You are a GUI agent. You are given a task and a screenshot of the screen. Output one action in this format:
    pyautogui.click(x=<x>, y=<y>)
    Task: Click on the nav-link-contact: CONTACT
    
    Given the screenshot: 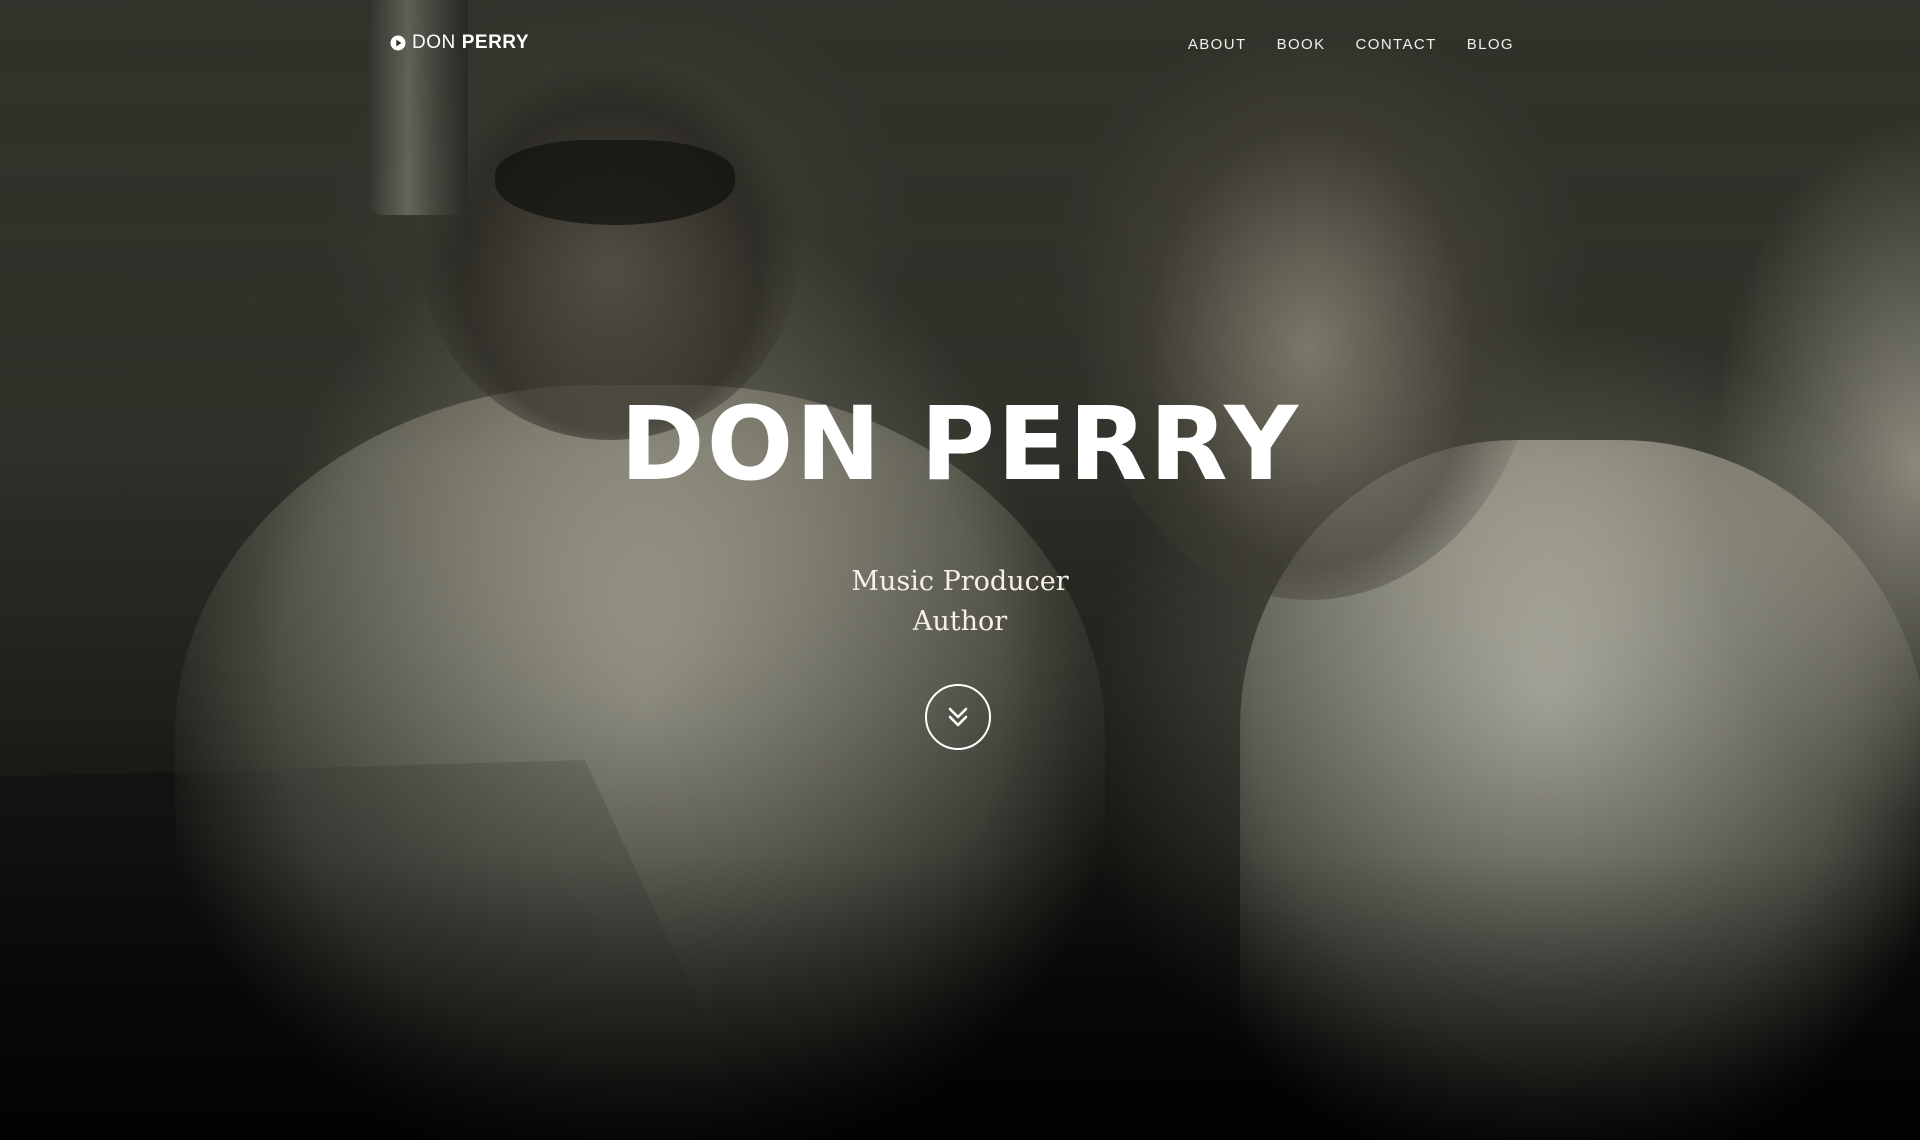 What is the action you would take?
    pyautogui.click(x=1396, y=44)
    